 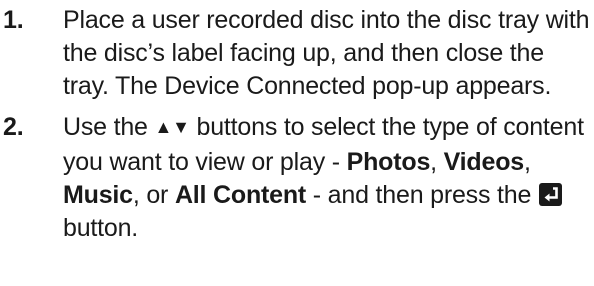 I want to click on step-text-intro: Use the, so click(x=109, y=127).